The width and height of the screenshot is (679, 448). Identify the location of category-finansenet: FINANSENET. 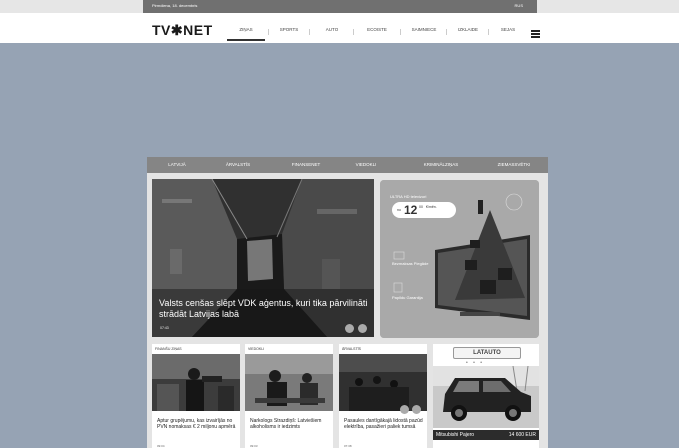
(306, 165).